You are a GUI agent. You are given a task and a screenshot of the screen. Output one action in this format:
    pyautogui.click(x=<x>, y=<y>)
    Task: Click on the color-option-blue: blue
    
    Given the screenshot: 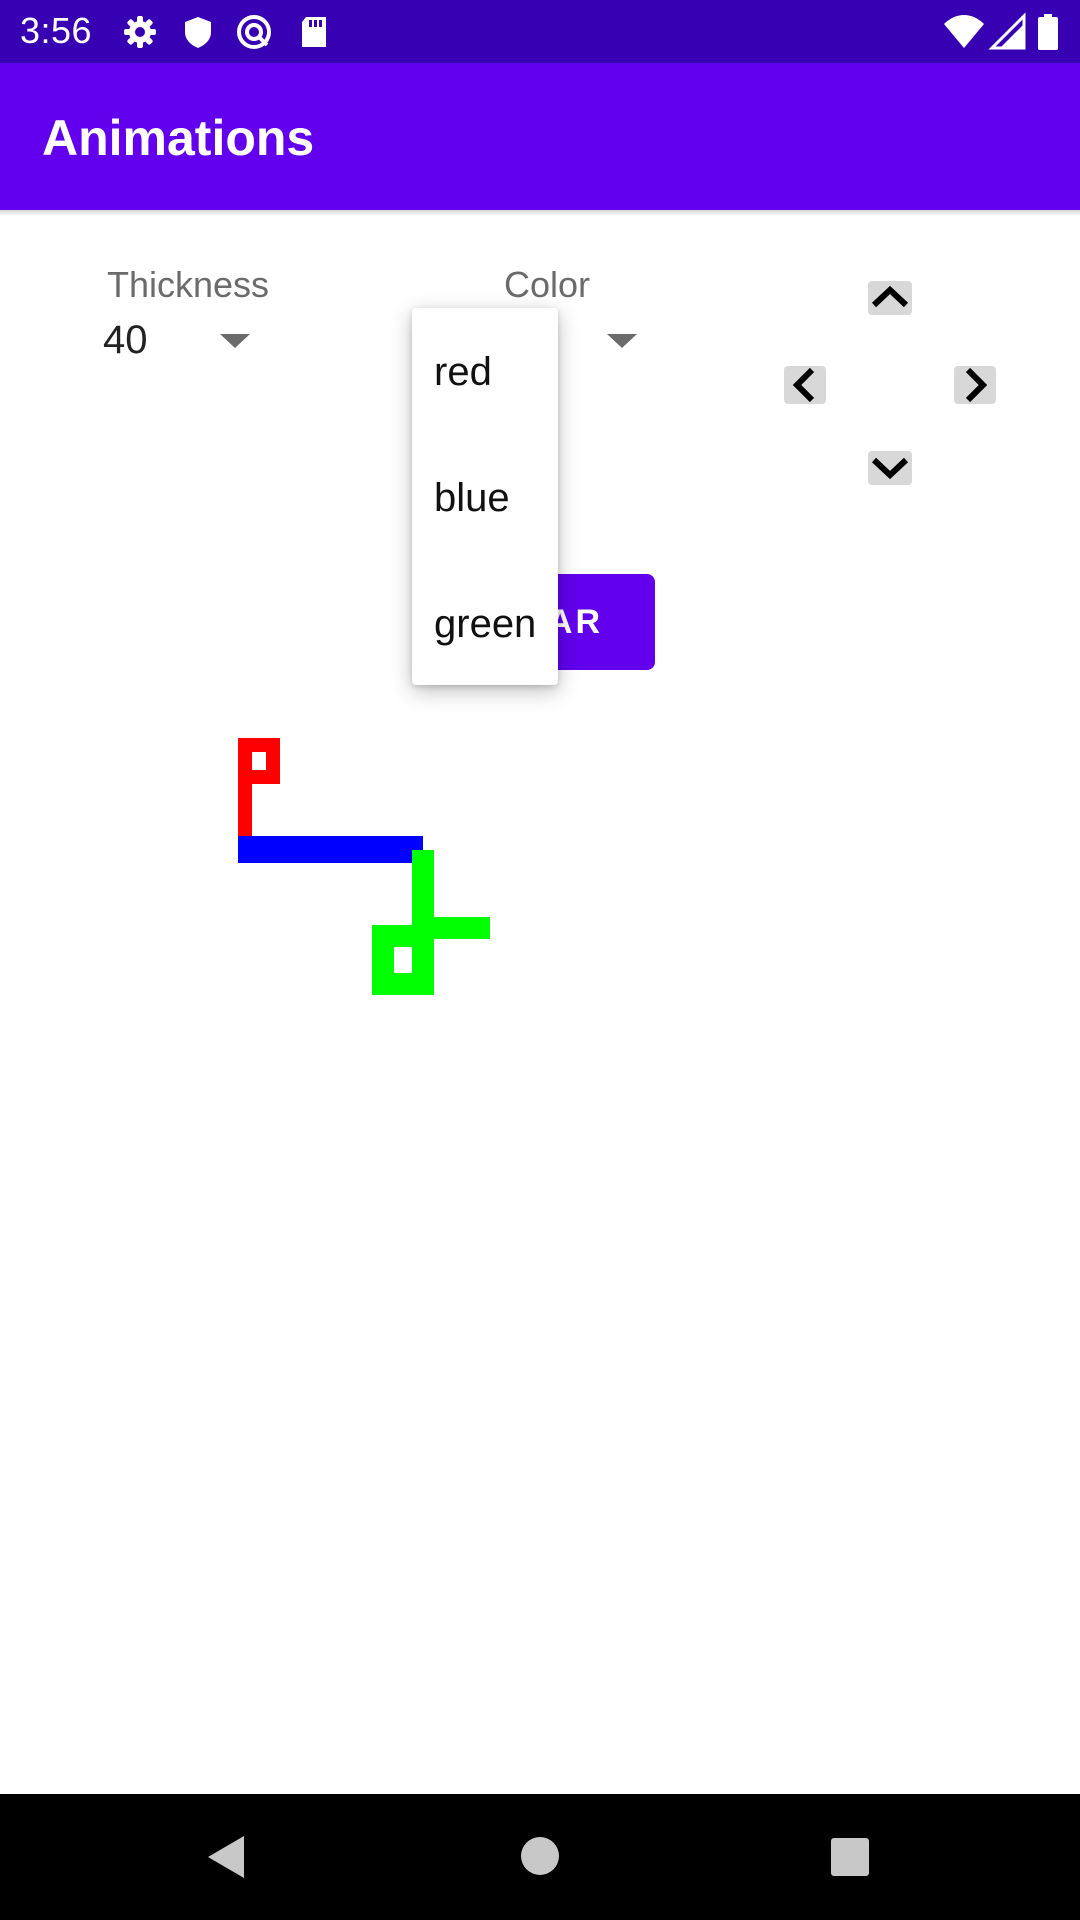 What is the action you would take?
    pyautogui.click(x=472, y=498)
    